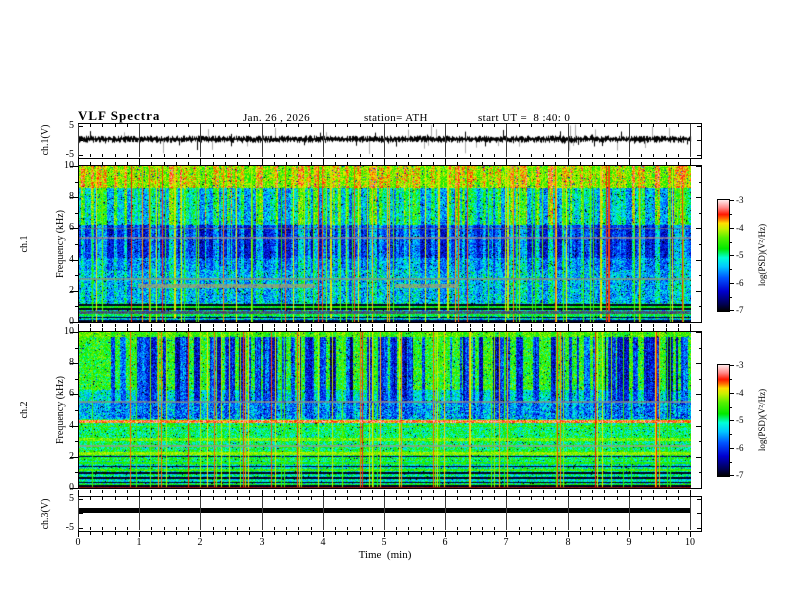 Image resolution: width=792 pixels, height=612 pixels. What do you see at coordinates (740, 228) in the screenshot?
I see `colorbar-tick-label: -4` at bounding box center [740, 228].